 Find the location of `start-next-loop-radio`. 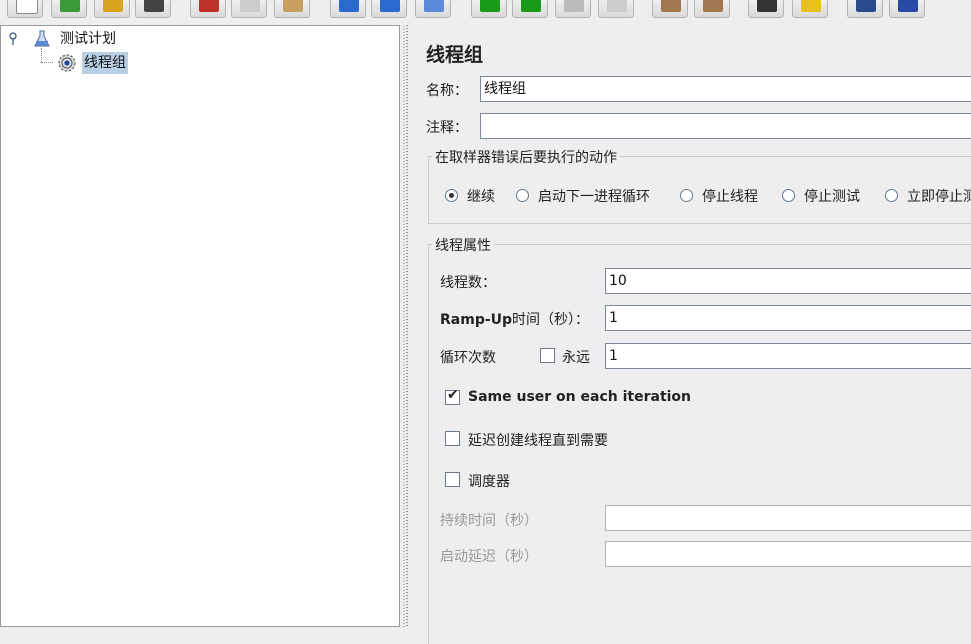

start-next-loop-radio is located at coordinates (522, 195).